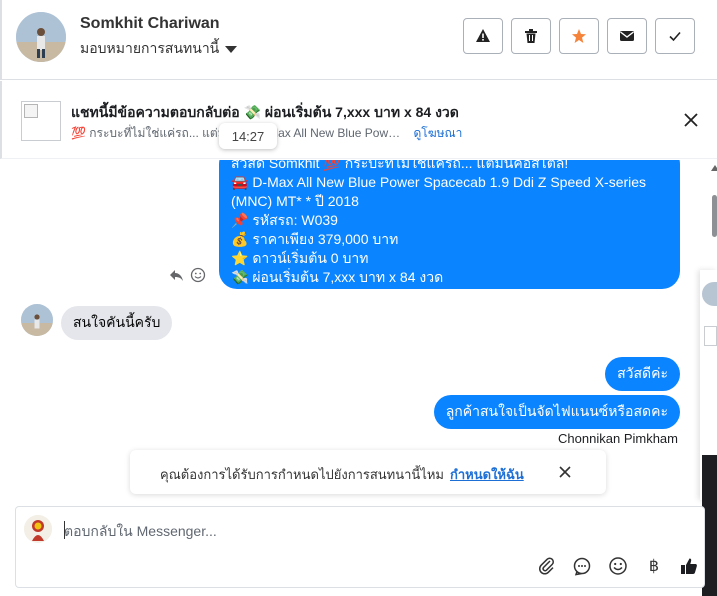 The height and width of the screenshot is (596, 717). What do you see at coordinates (714, 168) in the screenshot?
I see `scroll-up-arrow-icon` at bounding box center [714, 168].